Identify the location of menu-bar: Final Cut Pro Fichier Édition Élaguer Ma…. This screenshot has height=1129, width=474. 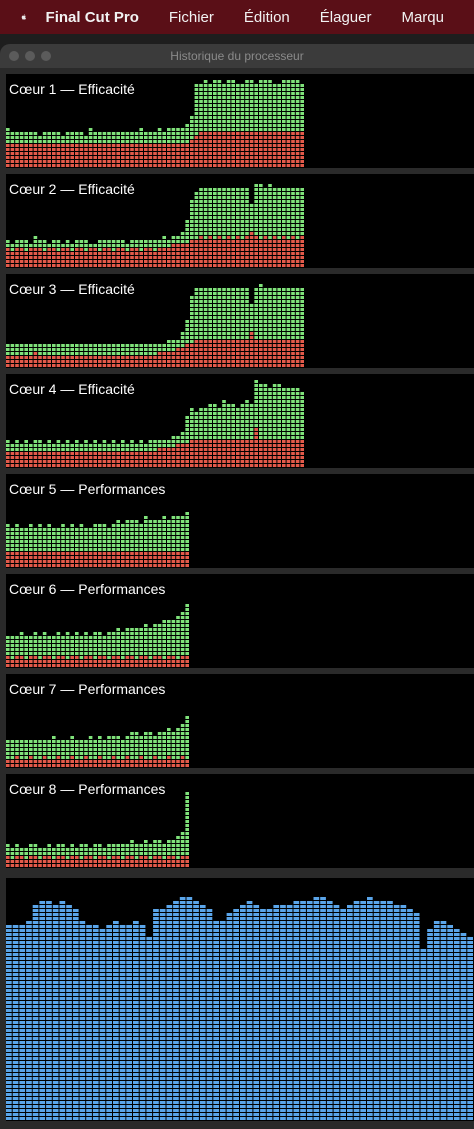
(237, 17).